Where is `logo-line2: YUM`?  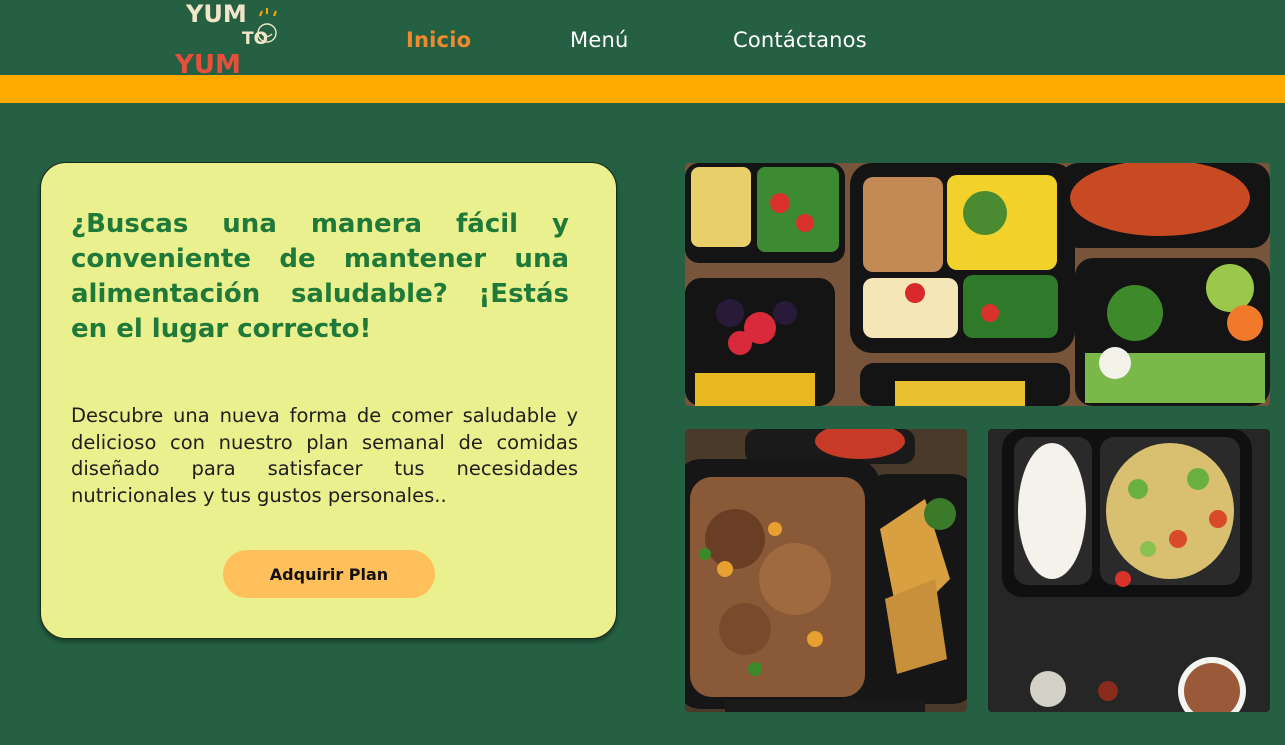 logo-line2: YUM is located at coordinates (207, 62).